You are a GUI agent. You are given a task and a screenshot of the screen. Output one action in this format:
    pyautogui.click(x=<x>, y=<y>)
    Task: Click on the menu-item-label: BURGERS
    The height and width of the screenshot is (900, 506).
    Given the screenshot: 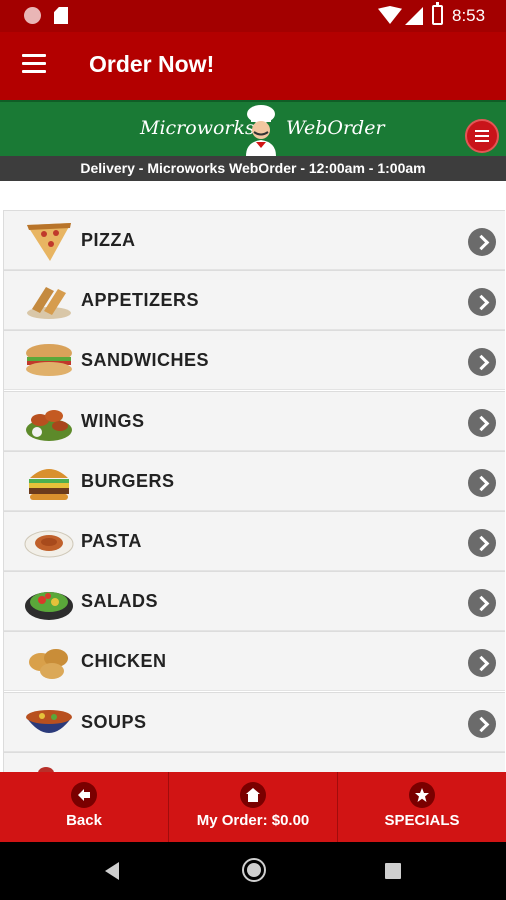 What is the action you would take?
    pyautogui.click(x=128, y=480)
    